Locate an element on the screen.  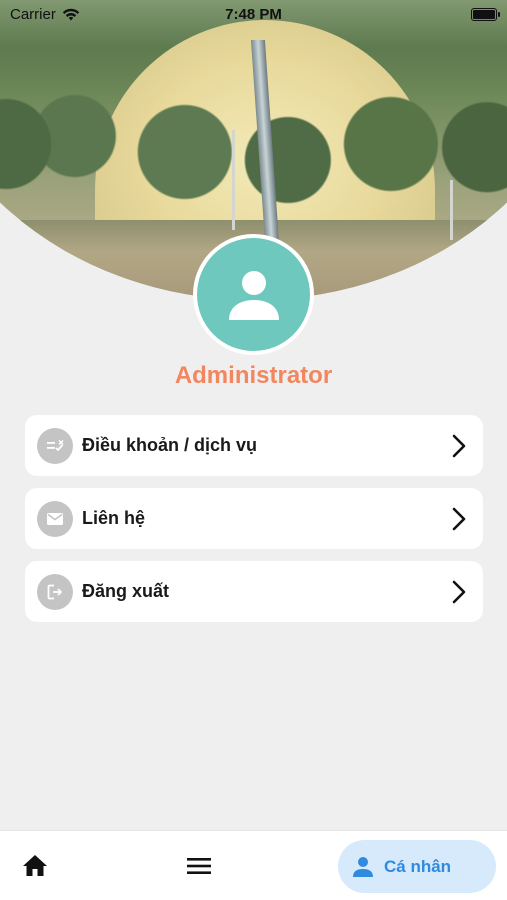
battery-icon is located at coordinates (485, 14).